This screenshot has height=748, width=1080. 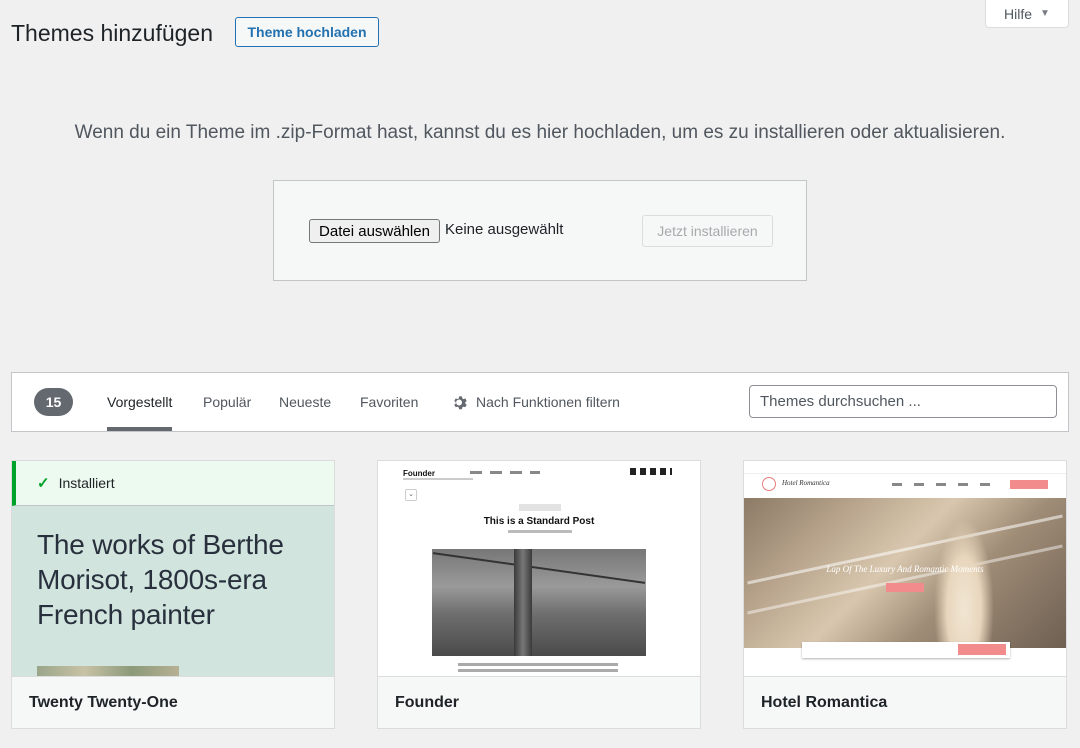 I want to click on theme-count-badge: 15, so click(x=53, y=402).